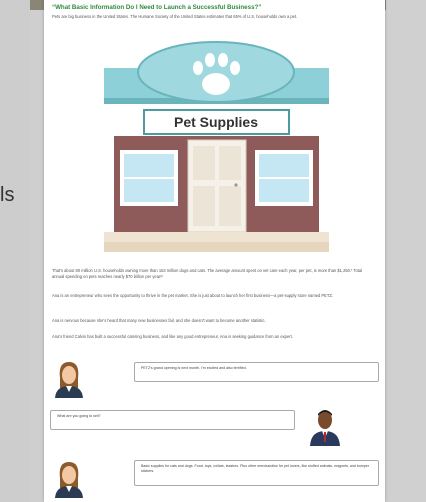 The image size is (426, 502). What do you see at coordinates (325, 428) in the screenshot?
I see `calvin-avatar` at bounding box center [325, 428].